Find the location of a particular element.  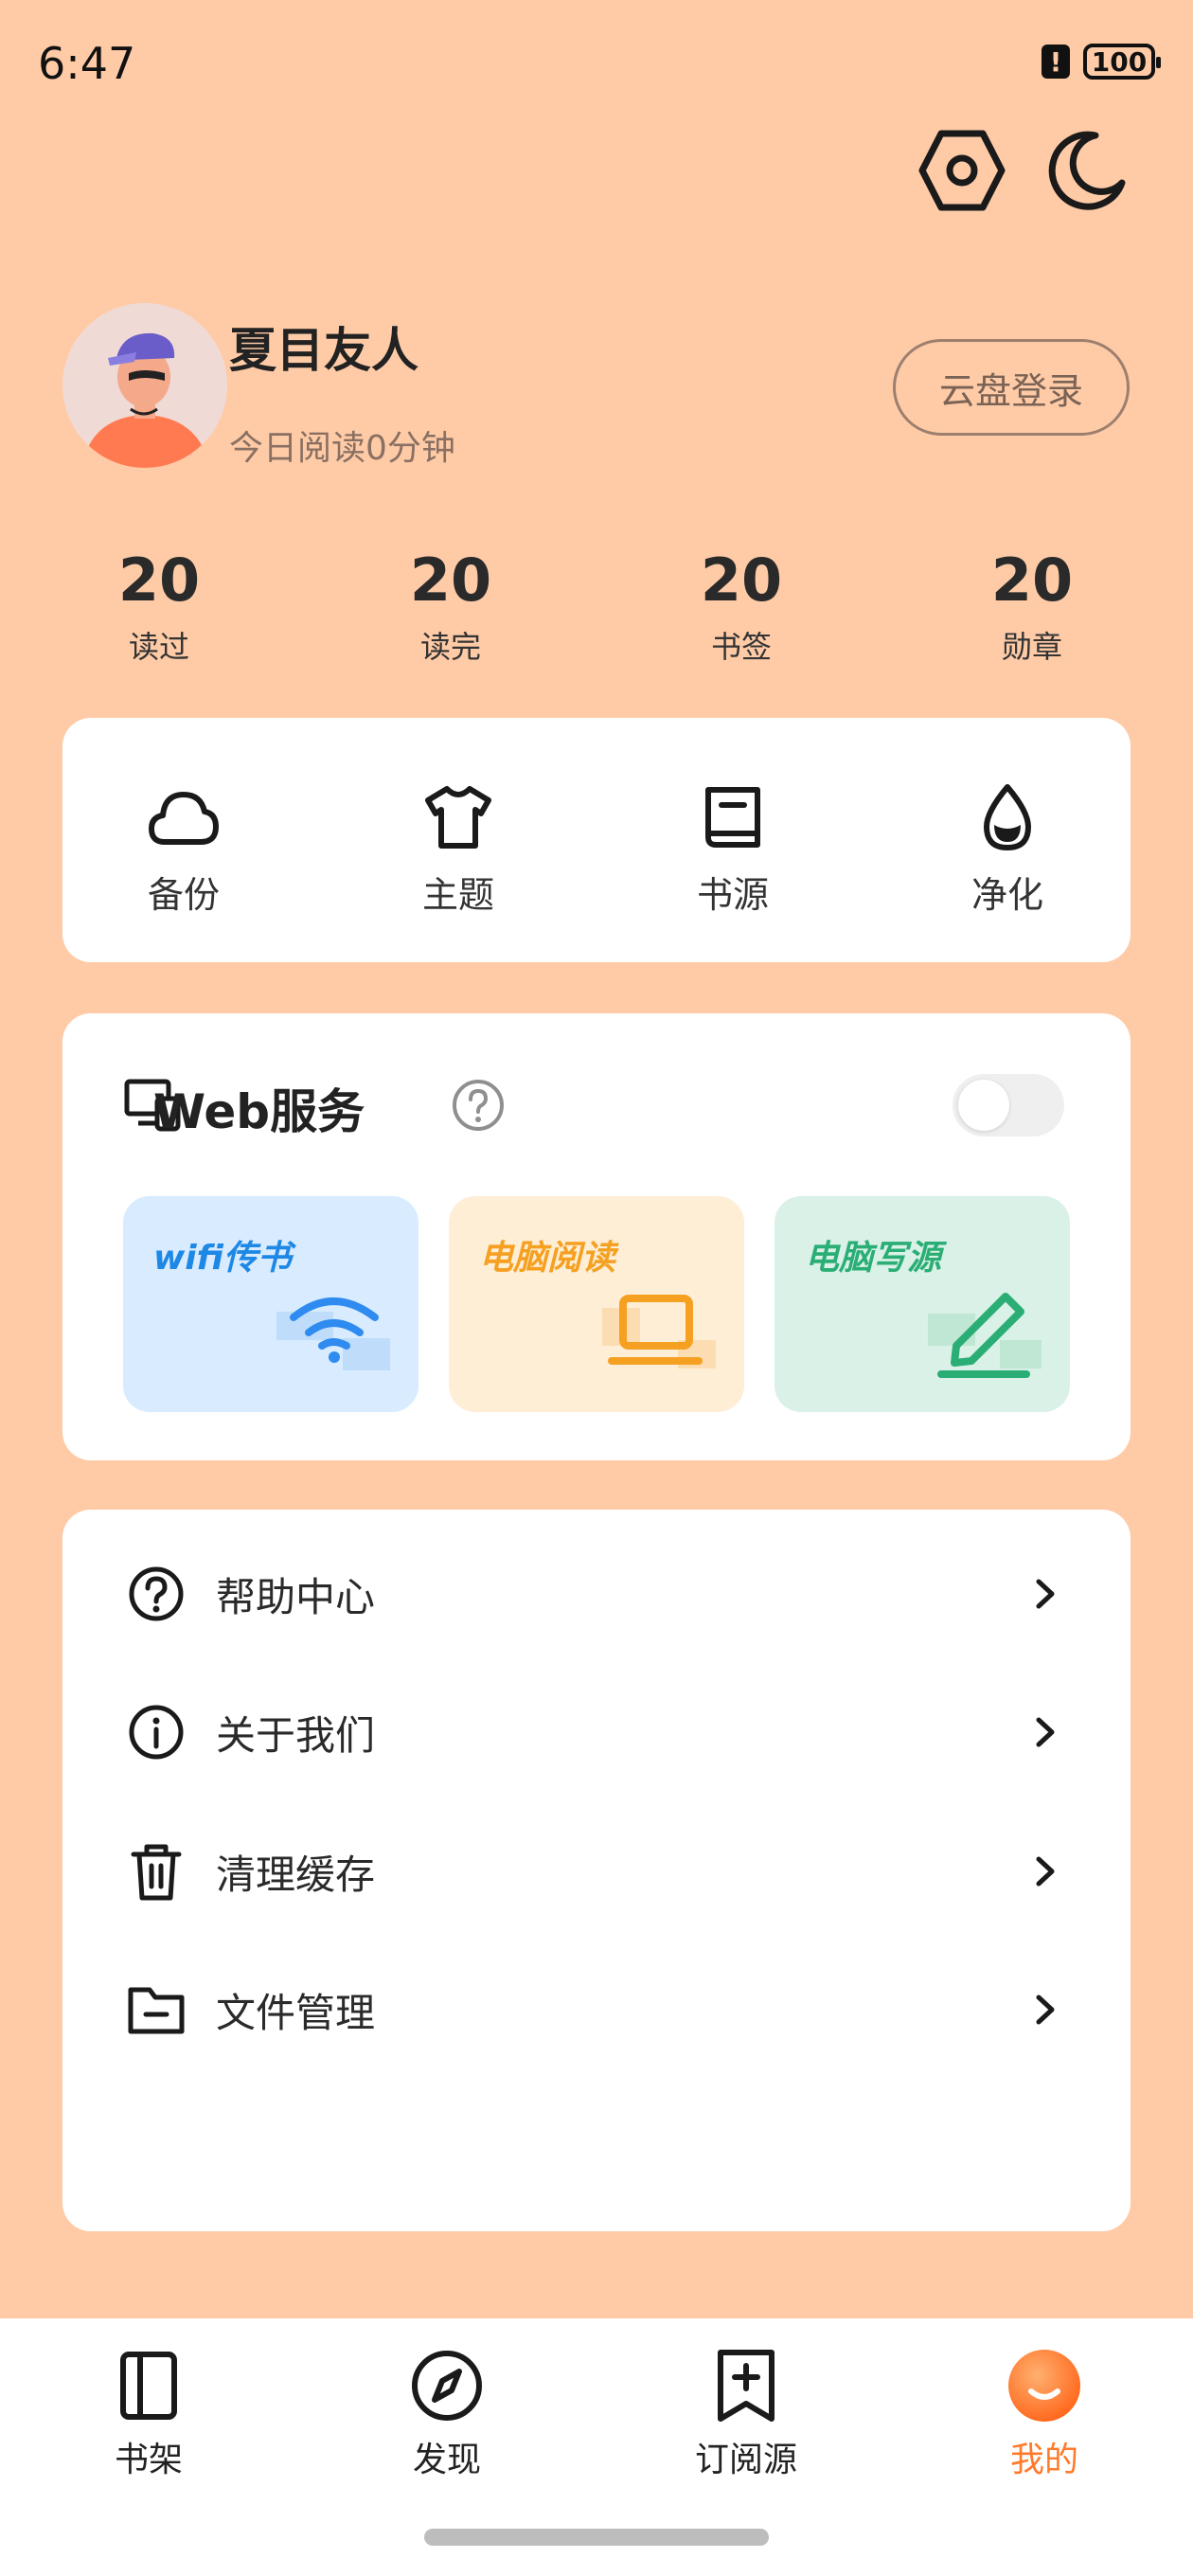

menu-item-label: 帮助中心 is located at coordinates (296, 1596).